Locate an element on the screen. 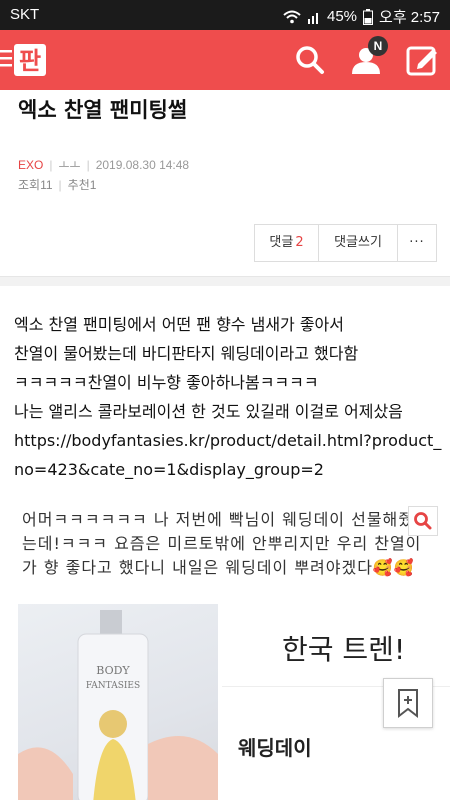  product-link-cont: no=423&cate_no=1&display_group=2 is located at coordinates (227, 469).